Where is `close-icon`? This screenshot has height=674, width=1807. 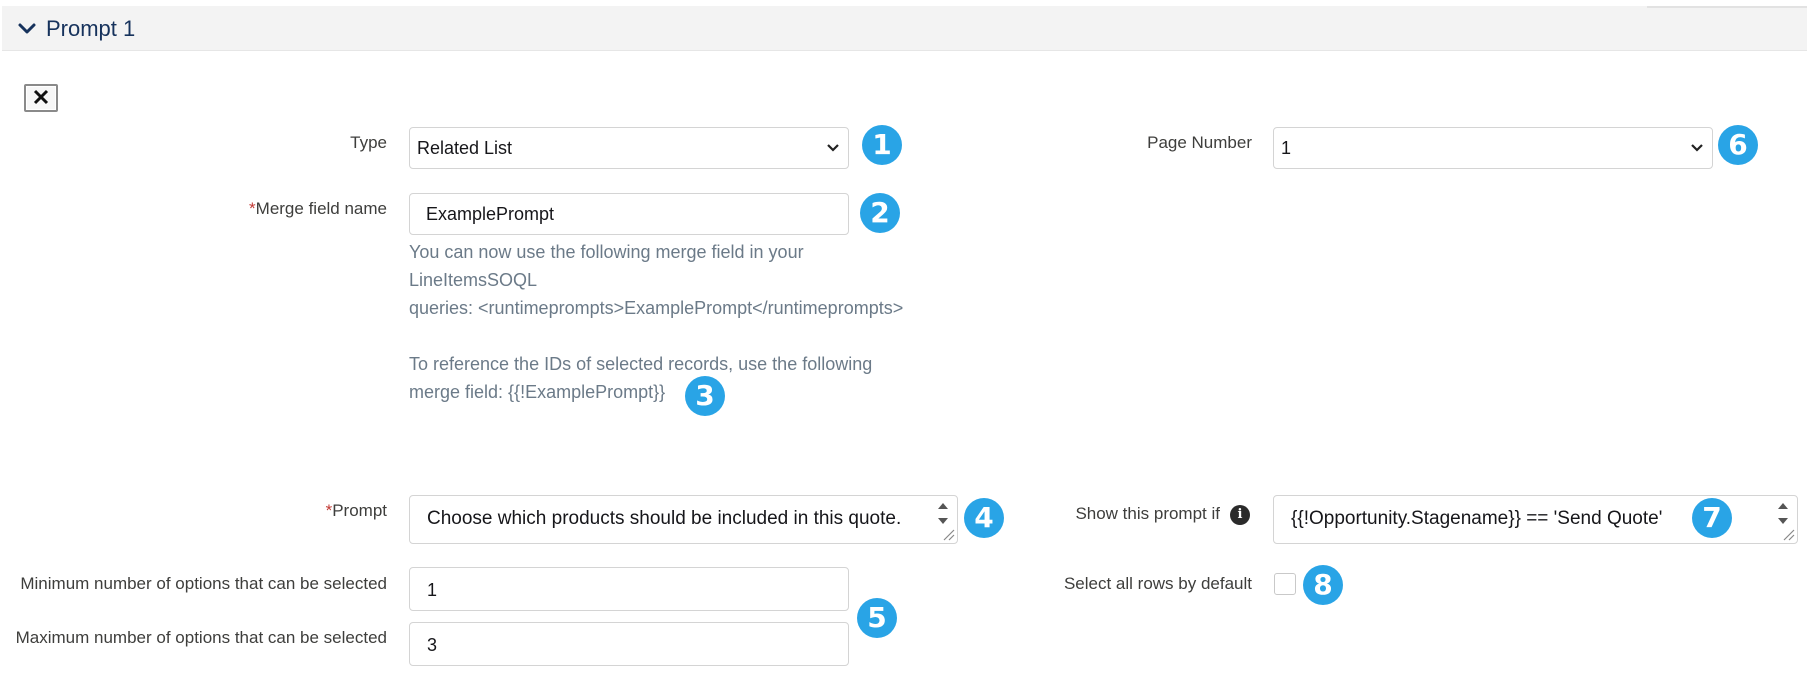
close-icon is located at coordinates (41, 97).